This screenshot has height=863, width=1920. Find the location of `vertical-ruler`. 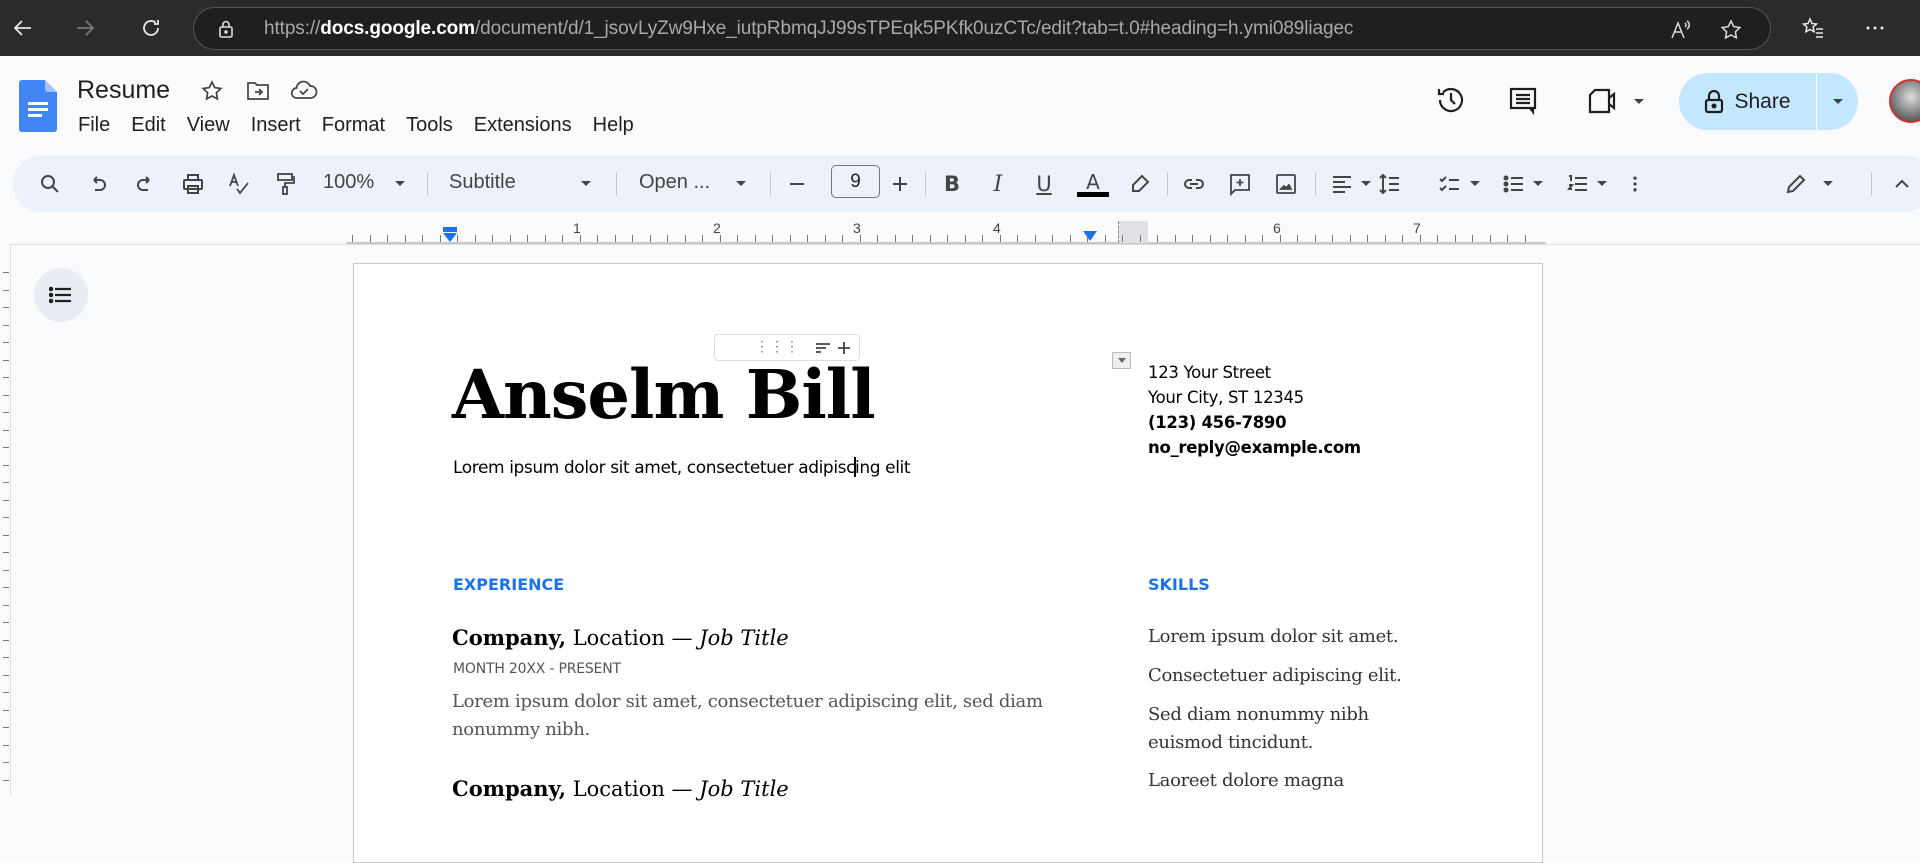

vertical-ruler is located at coordinates (5, 520).